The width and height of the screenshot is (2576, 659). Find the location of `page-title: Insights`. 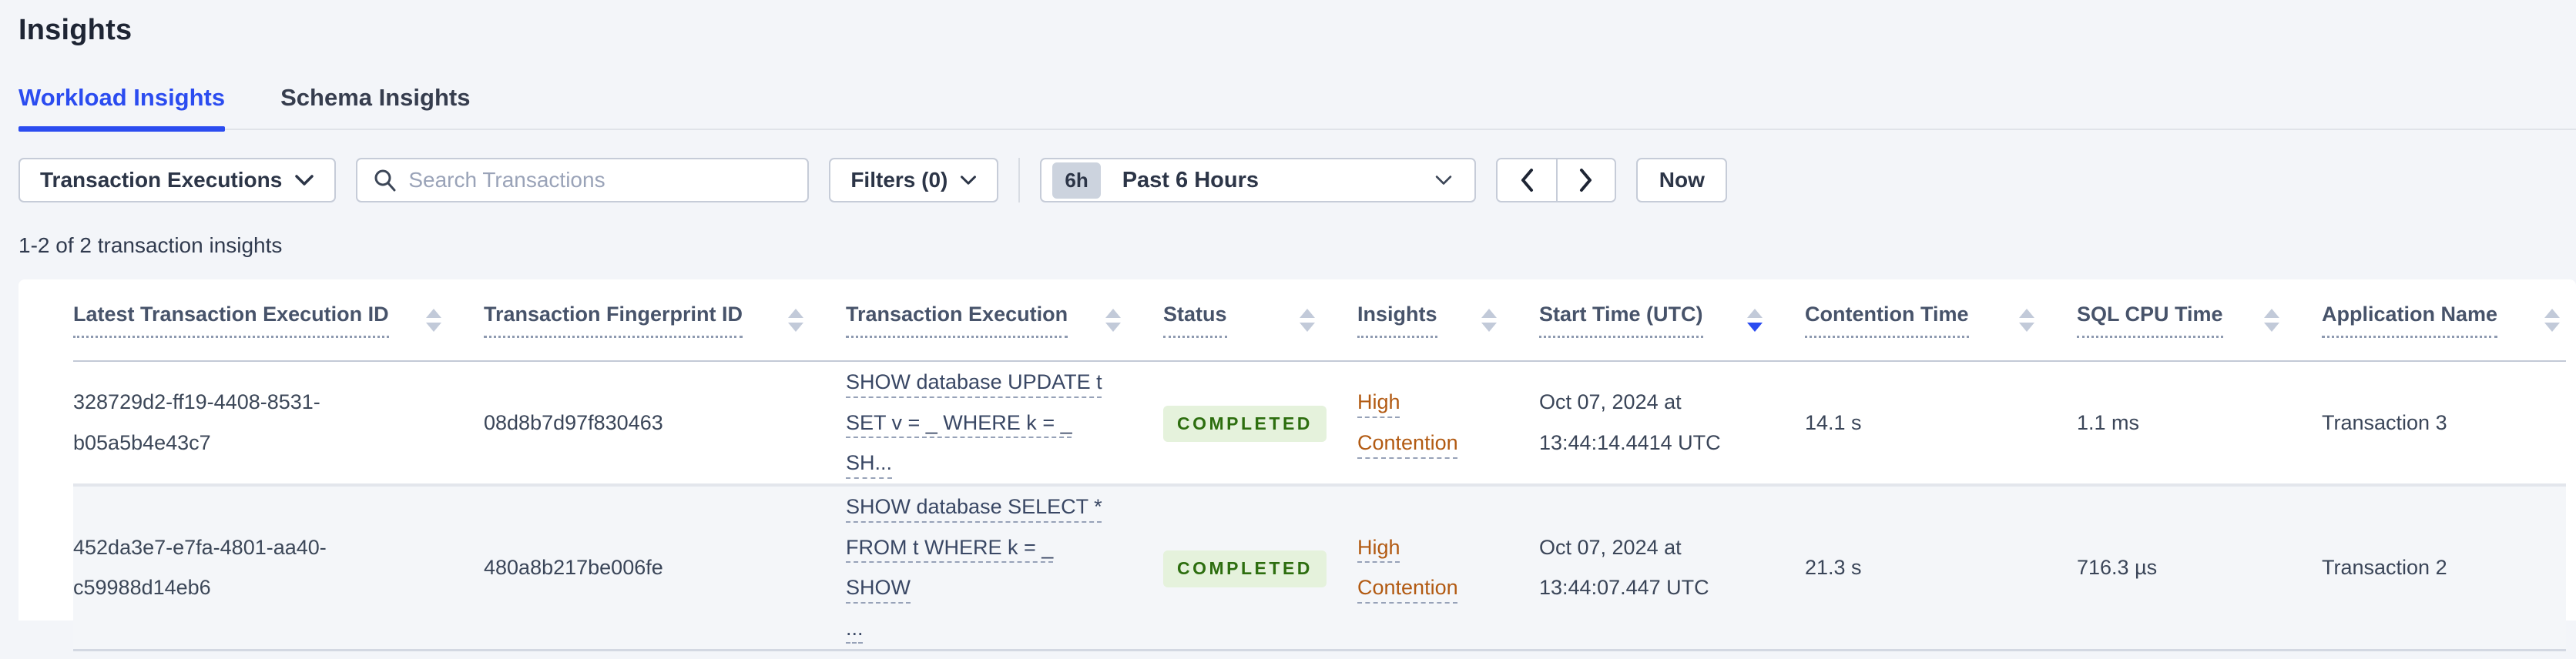

page-title: Insights is located at coordinates (75, 30).